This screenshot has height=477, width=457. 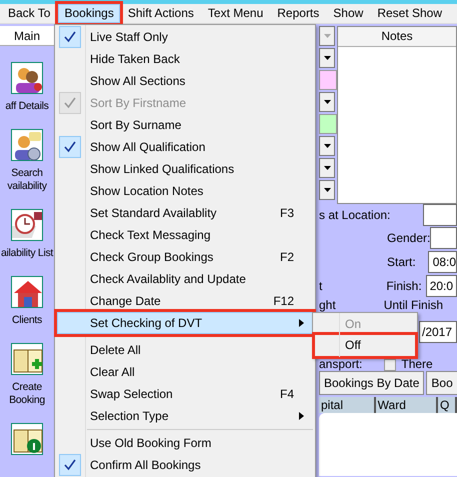 What do you see at coordinates (27, 106) in the screenshot?
I see `sidebar-label: aff Details` at bounding box center [27, 106].